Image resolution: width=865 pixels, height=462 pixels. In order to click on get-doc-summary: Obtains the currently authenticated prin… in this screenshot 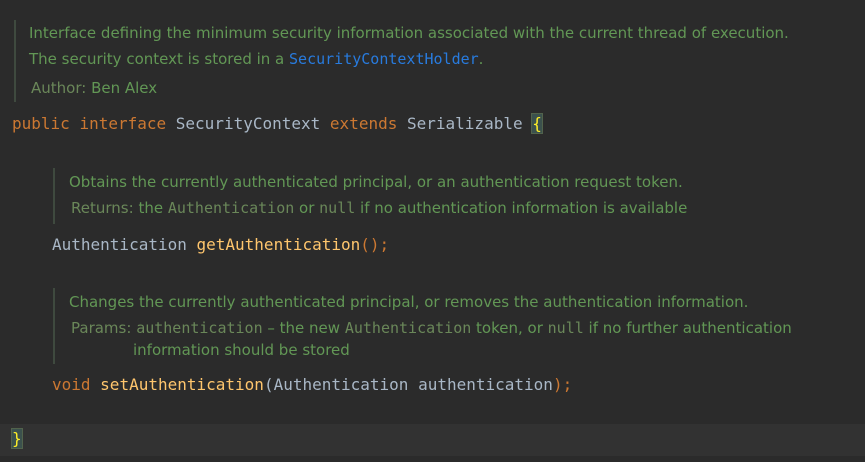, I will do `click(376, 182)`.